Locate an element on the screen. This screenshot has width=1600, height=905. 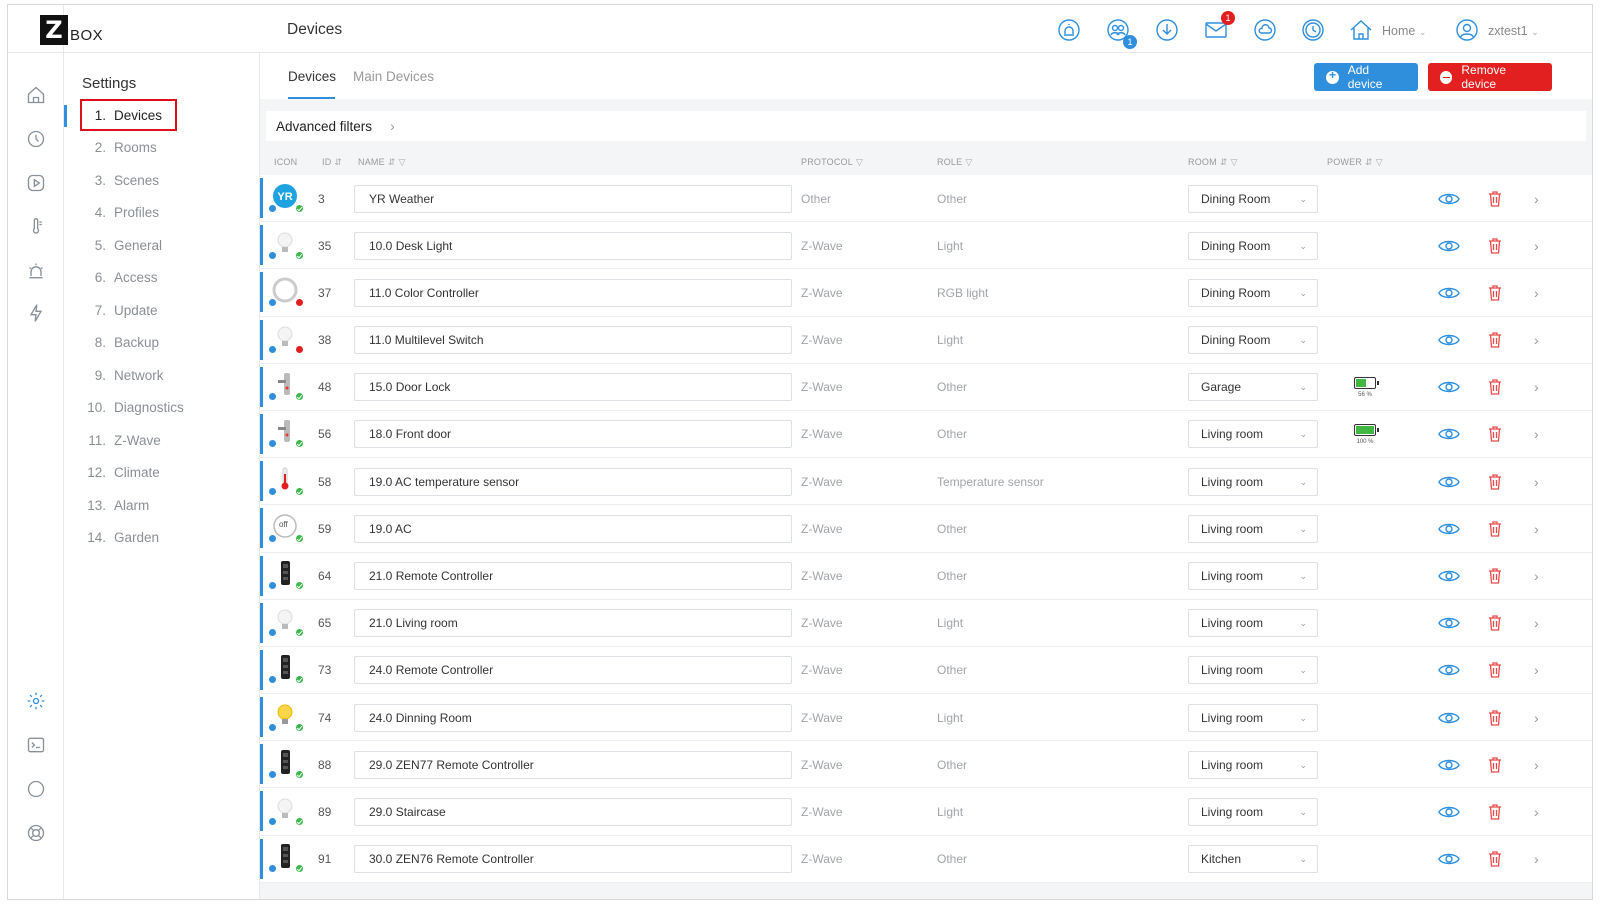
settings-nav-item-general: 5. General is located at coordinates (161, 245).